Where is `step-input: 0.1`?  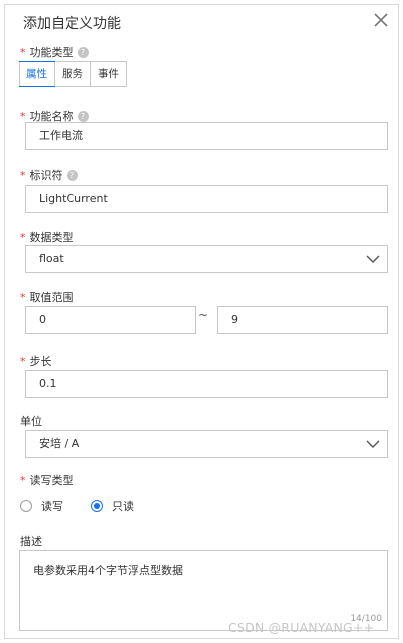
step-input: 0.1 is located at coordinates (206, 384).